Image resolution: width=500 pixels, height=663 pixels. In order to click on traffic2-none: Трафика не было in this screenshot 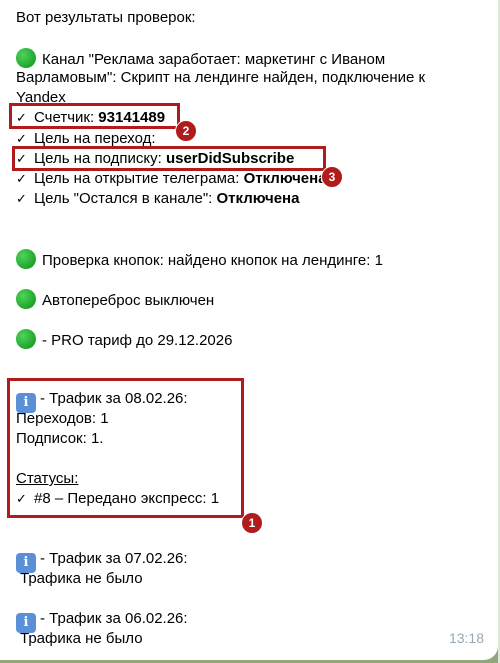, I will do `click(81, 578)`.